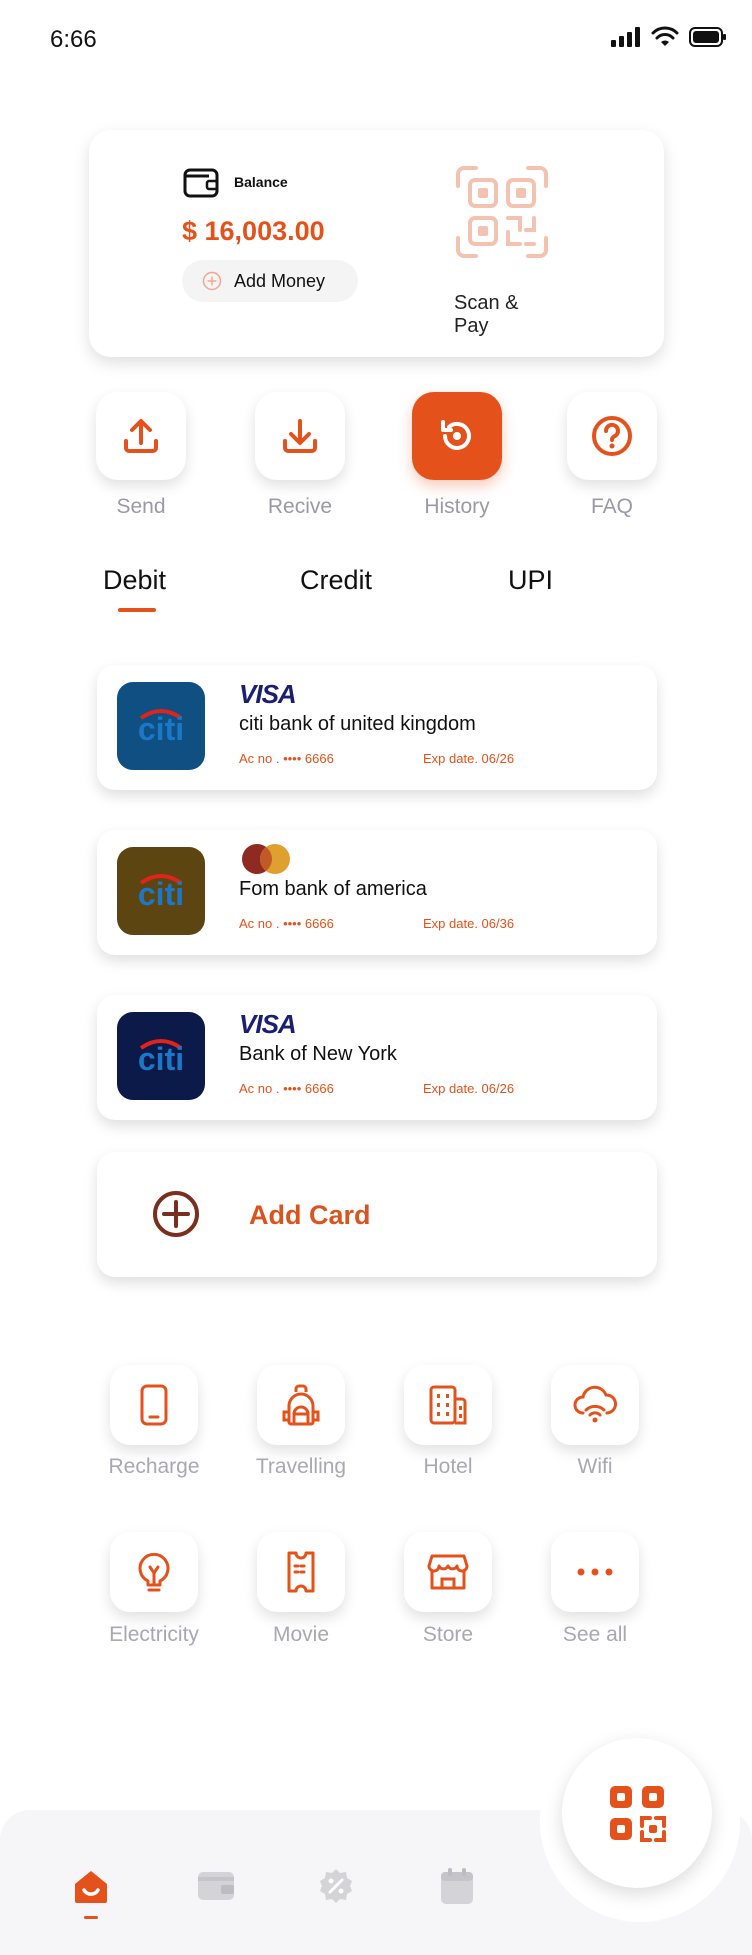 Image resolution: width=752 pixels, height=1955 pixels. What do you see at coordinates (300, 506) in the screenshot?
I see `receive-label: Recive` at bounding box center [300, 506].